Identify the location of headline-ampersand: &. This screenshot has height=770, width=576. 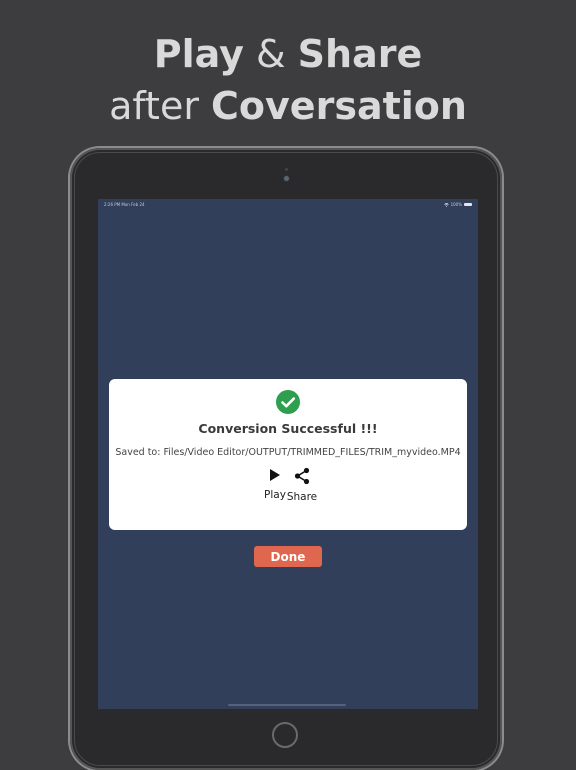
(270, 54).